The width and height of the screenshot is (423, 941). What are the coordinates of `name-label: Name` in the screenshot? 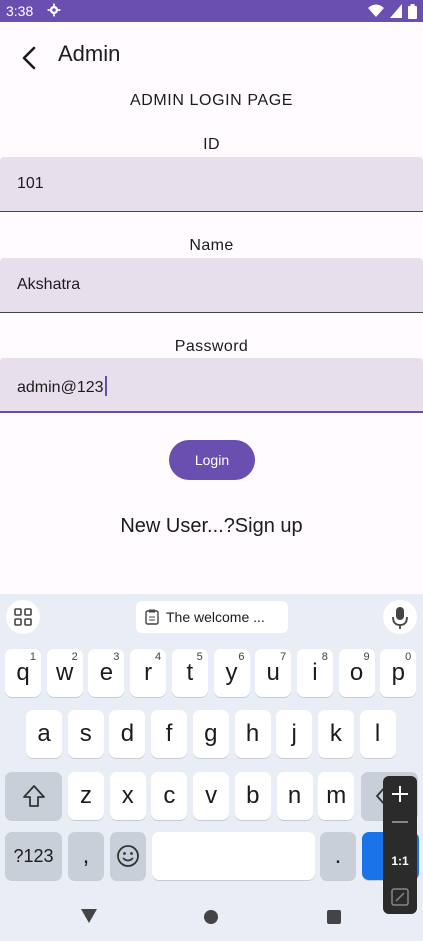 It's located at (211, 245).